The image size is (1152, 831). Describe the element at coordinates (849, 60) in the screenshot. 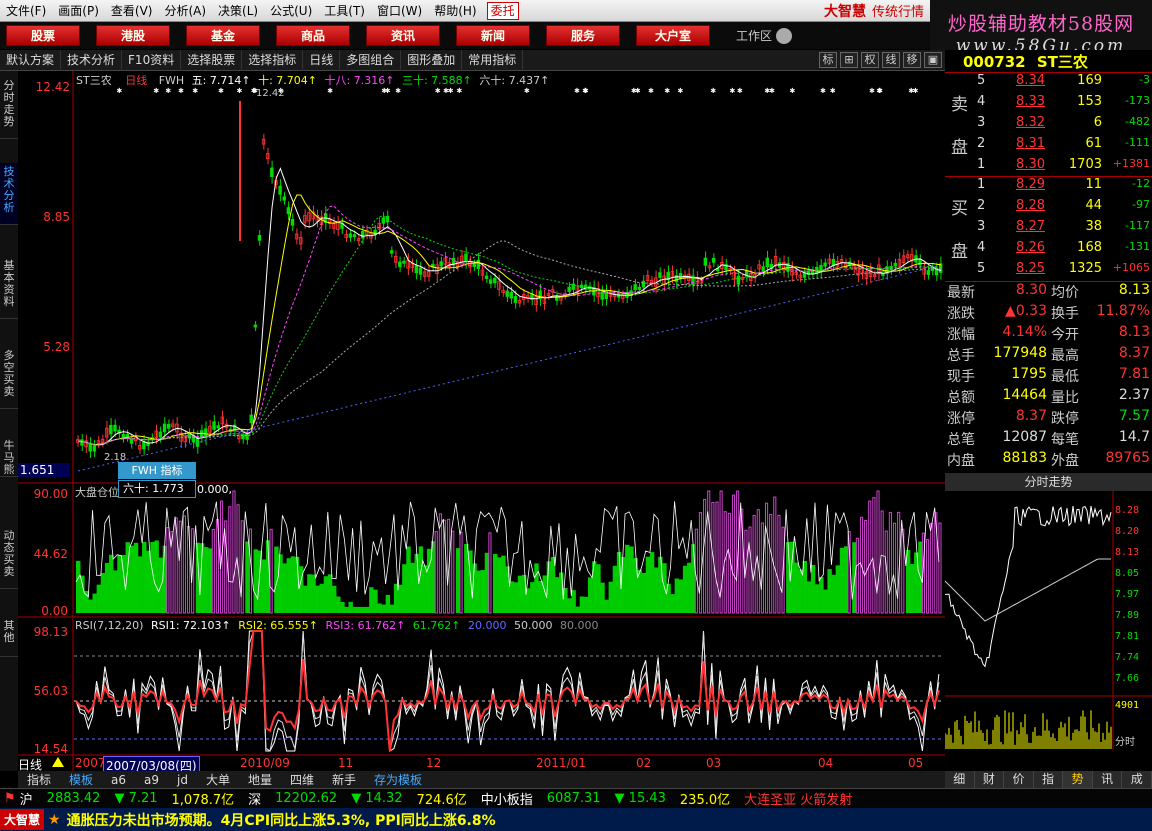

I see `grid-icon: ⊞` at that location.